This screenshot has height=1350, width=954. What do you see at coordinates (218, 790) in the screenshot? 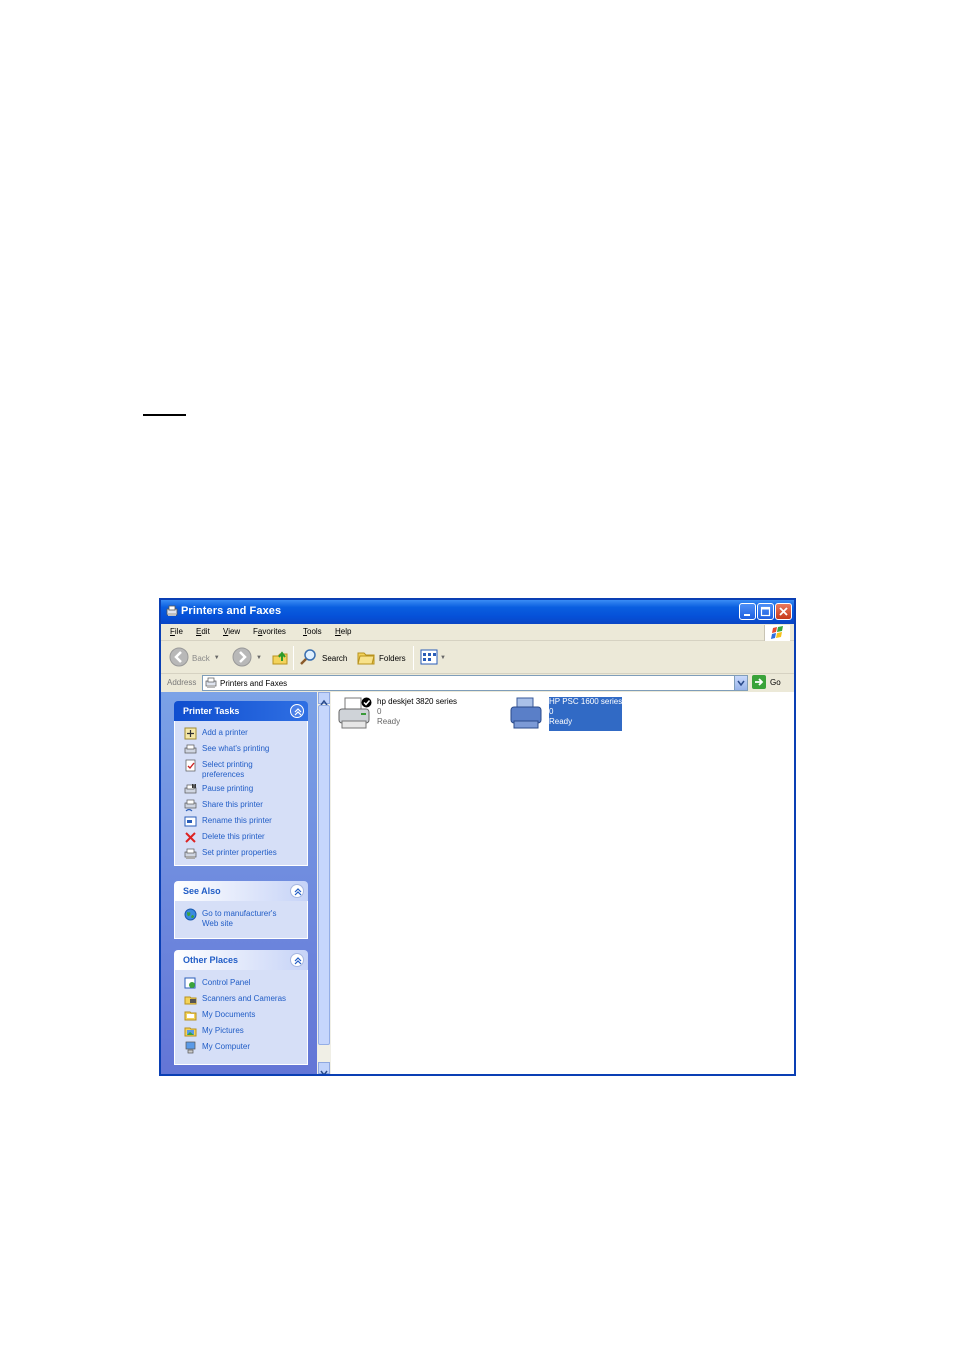
I see `task-pause-printing: Pause printing` at bounding box center [218, 790].